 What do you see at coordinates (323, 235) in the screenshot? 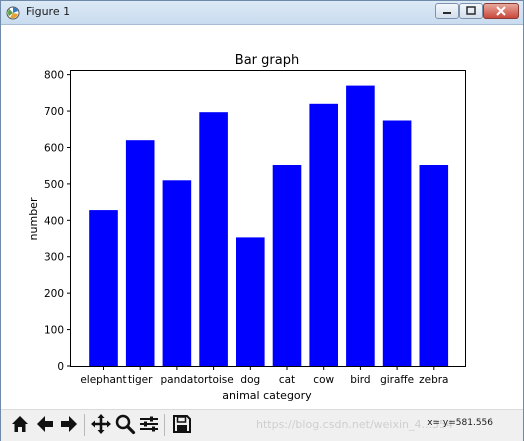
I see `bar-cow` at bounding box center [323, 235].